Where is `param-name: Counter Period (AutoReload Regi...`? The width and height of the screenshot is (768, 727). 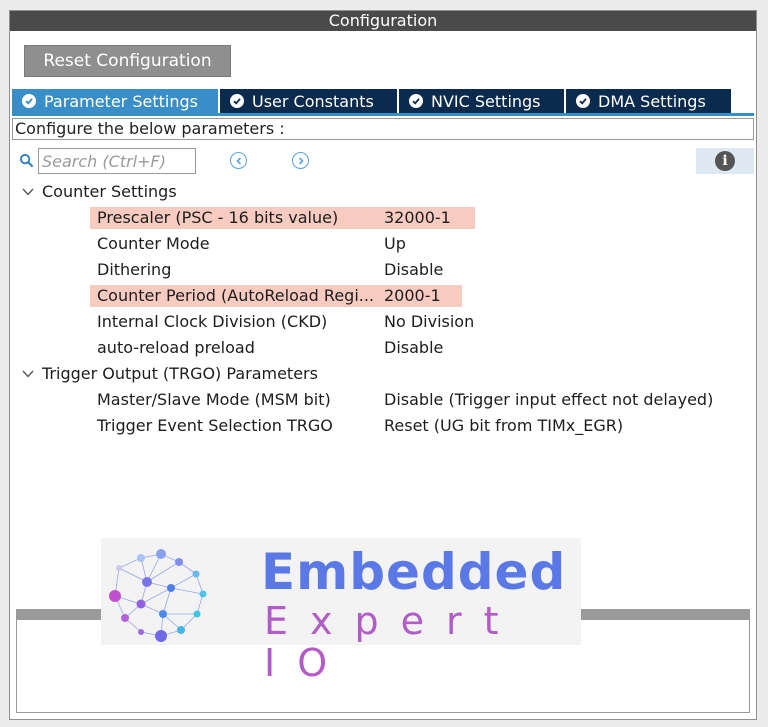
param-name: Counter Period (AutoReload Regi... is located at coordinates (236, 295).